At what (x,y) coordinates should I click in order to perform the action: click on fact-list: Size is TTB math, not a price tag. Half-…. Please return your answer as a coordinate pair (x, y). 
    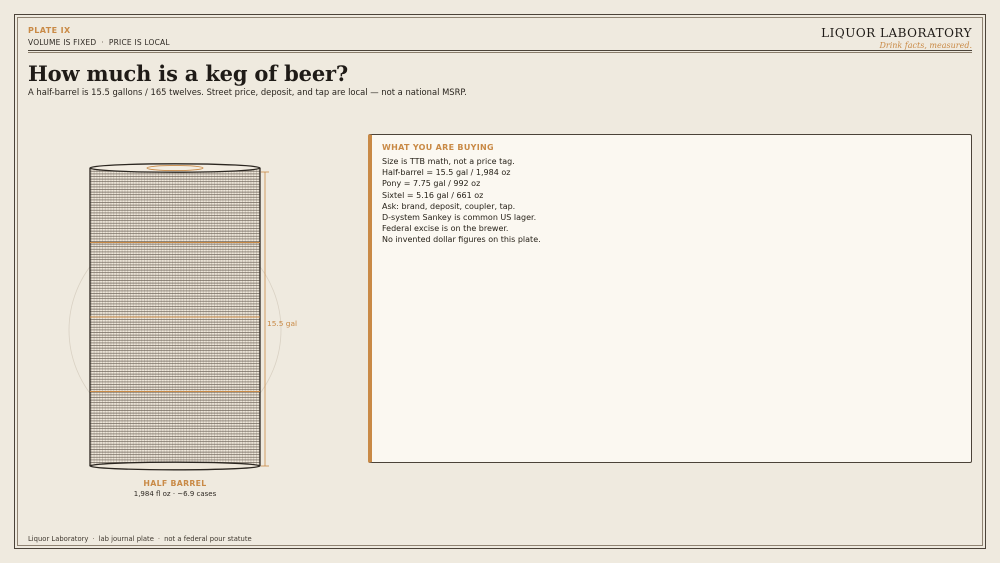
    Looking at the image, I should click on (671, 201).